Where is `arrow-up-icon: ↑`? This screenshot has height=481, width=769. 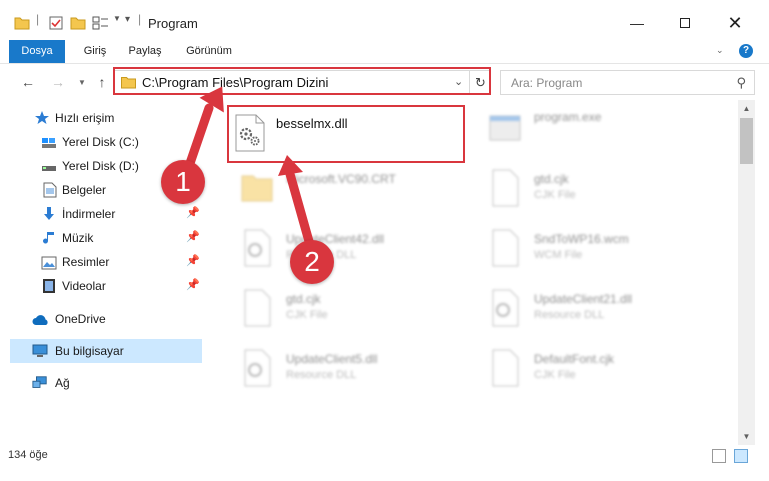 arrow-up-icon: ↑ is located at coordinates (102, 82).